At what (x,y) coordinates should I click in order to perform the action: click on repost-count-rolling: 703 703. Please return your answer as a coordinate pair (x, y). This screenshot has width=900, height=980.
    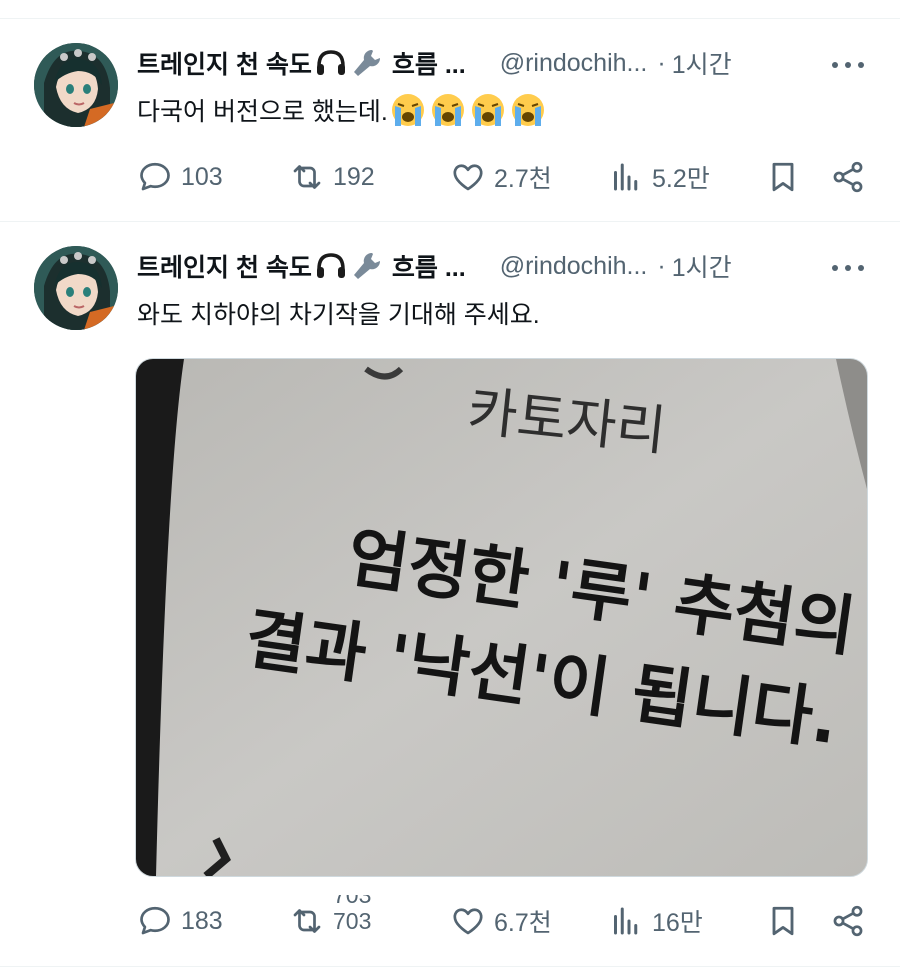
    Looking at the image, I should click on (359, 918).